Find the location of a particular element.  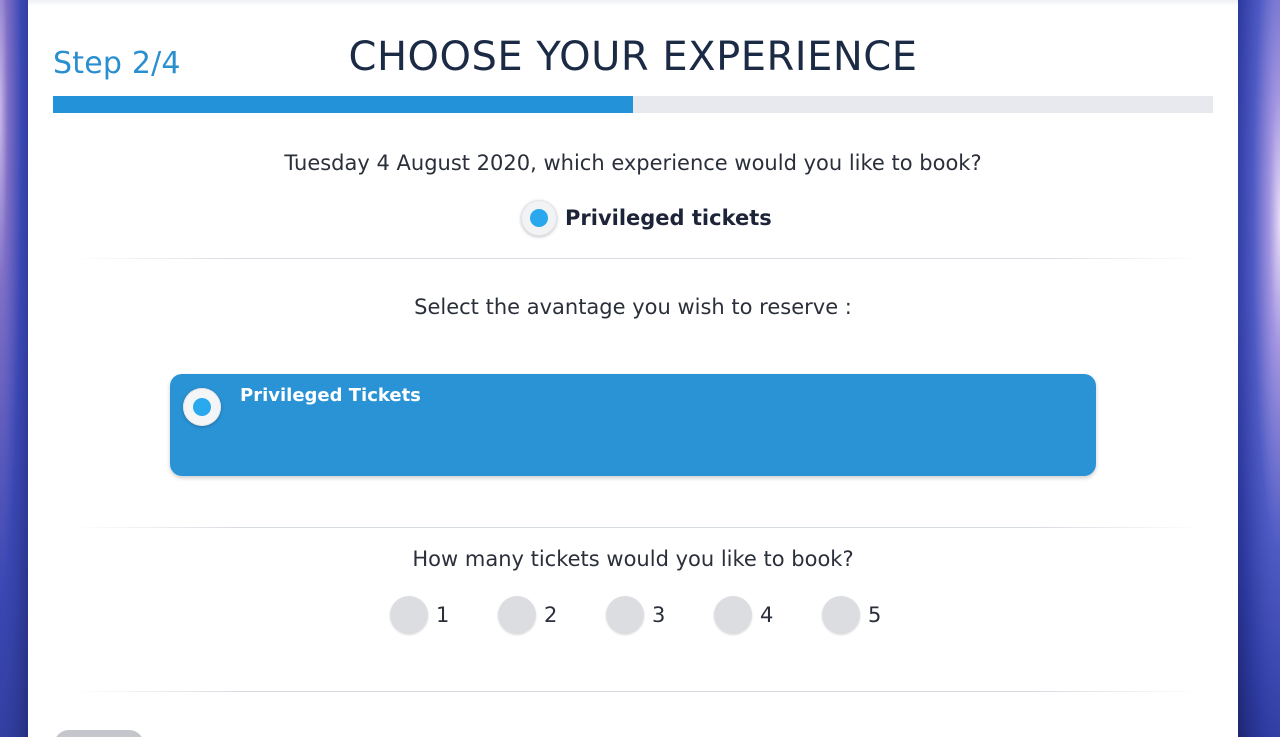

experience-radio is located at coordinates (539, 218).